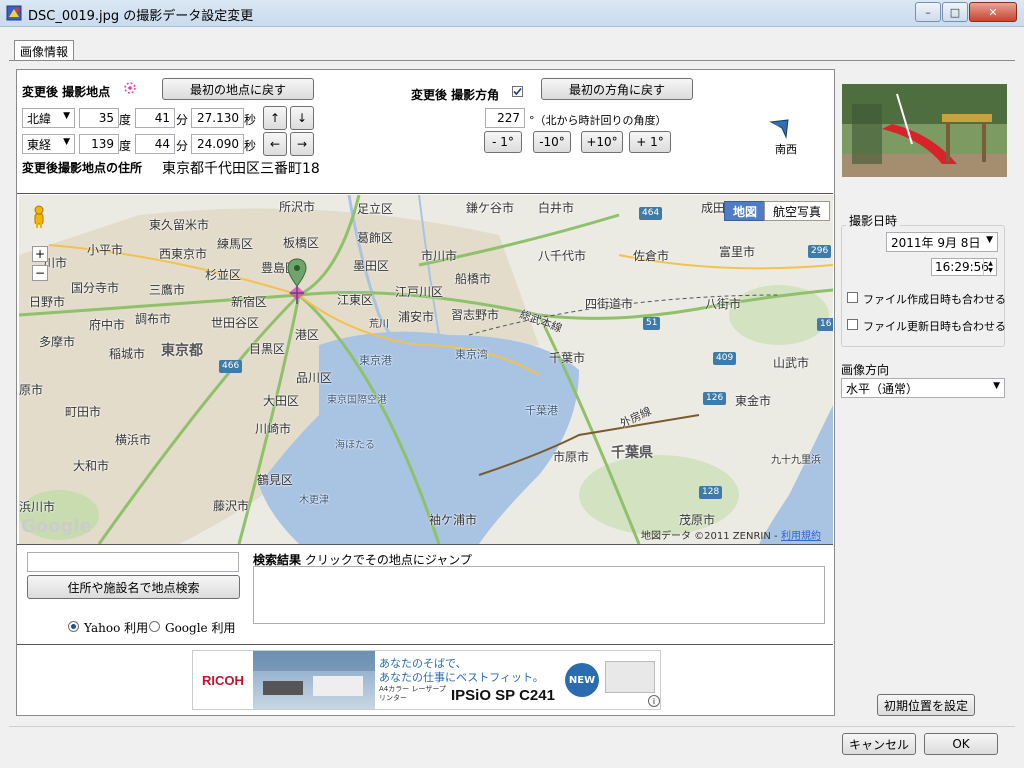 The height and width of the screenshot is (768, 1024). I want to click on date-picker: 2011年 9月 8日 ▼, so click(942, 242).